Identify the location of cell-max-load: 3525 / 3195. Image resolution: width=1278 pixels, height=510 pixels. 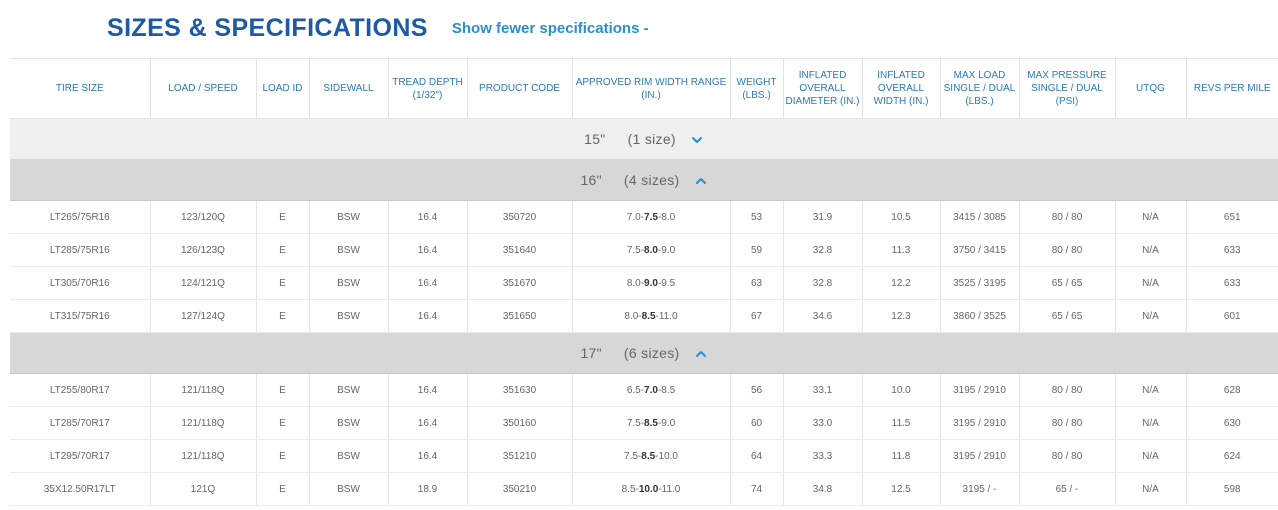
(980, 283).